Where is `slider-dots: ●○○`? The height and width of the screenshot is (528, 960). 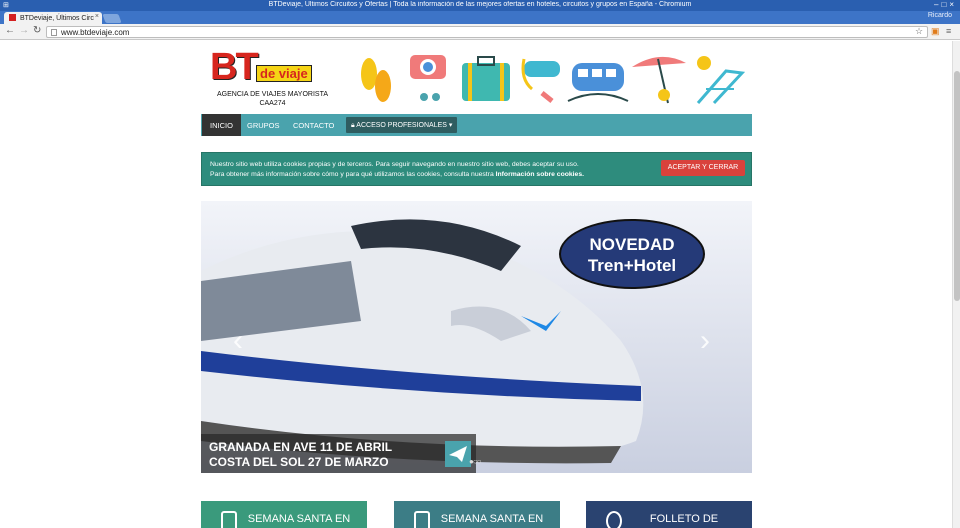 slider-dots: ●○○ is located at coordinates (475, 461).